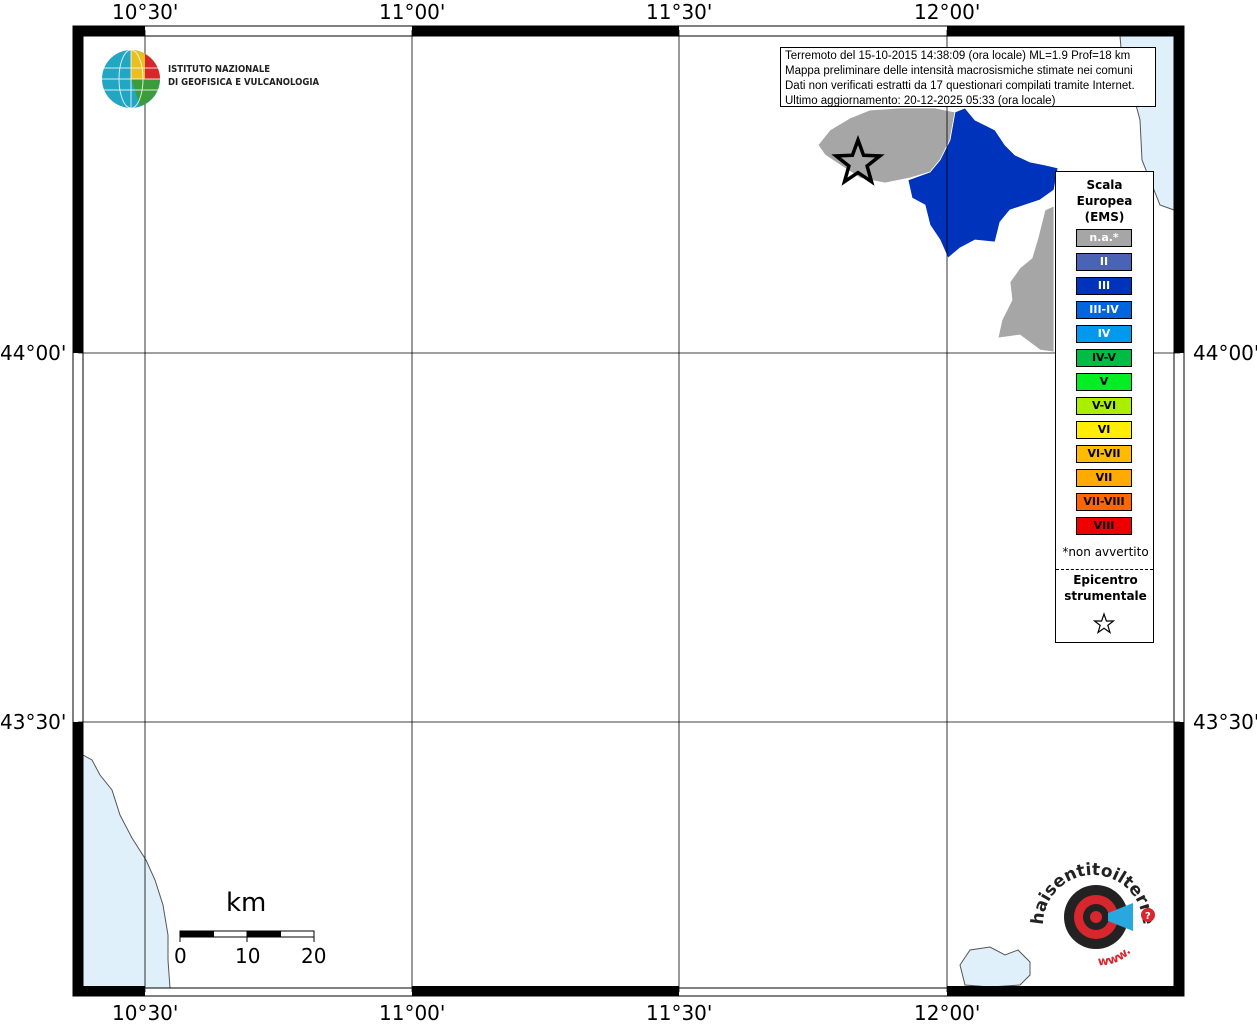 This screenshot has height=1025, width=1257. Describe the element at coordinates (947, 1013) in the screenshot. I see `lon-label-bottom-4: 12°00'` at that location.